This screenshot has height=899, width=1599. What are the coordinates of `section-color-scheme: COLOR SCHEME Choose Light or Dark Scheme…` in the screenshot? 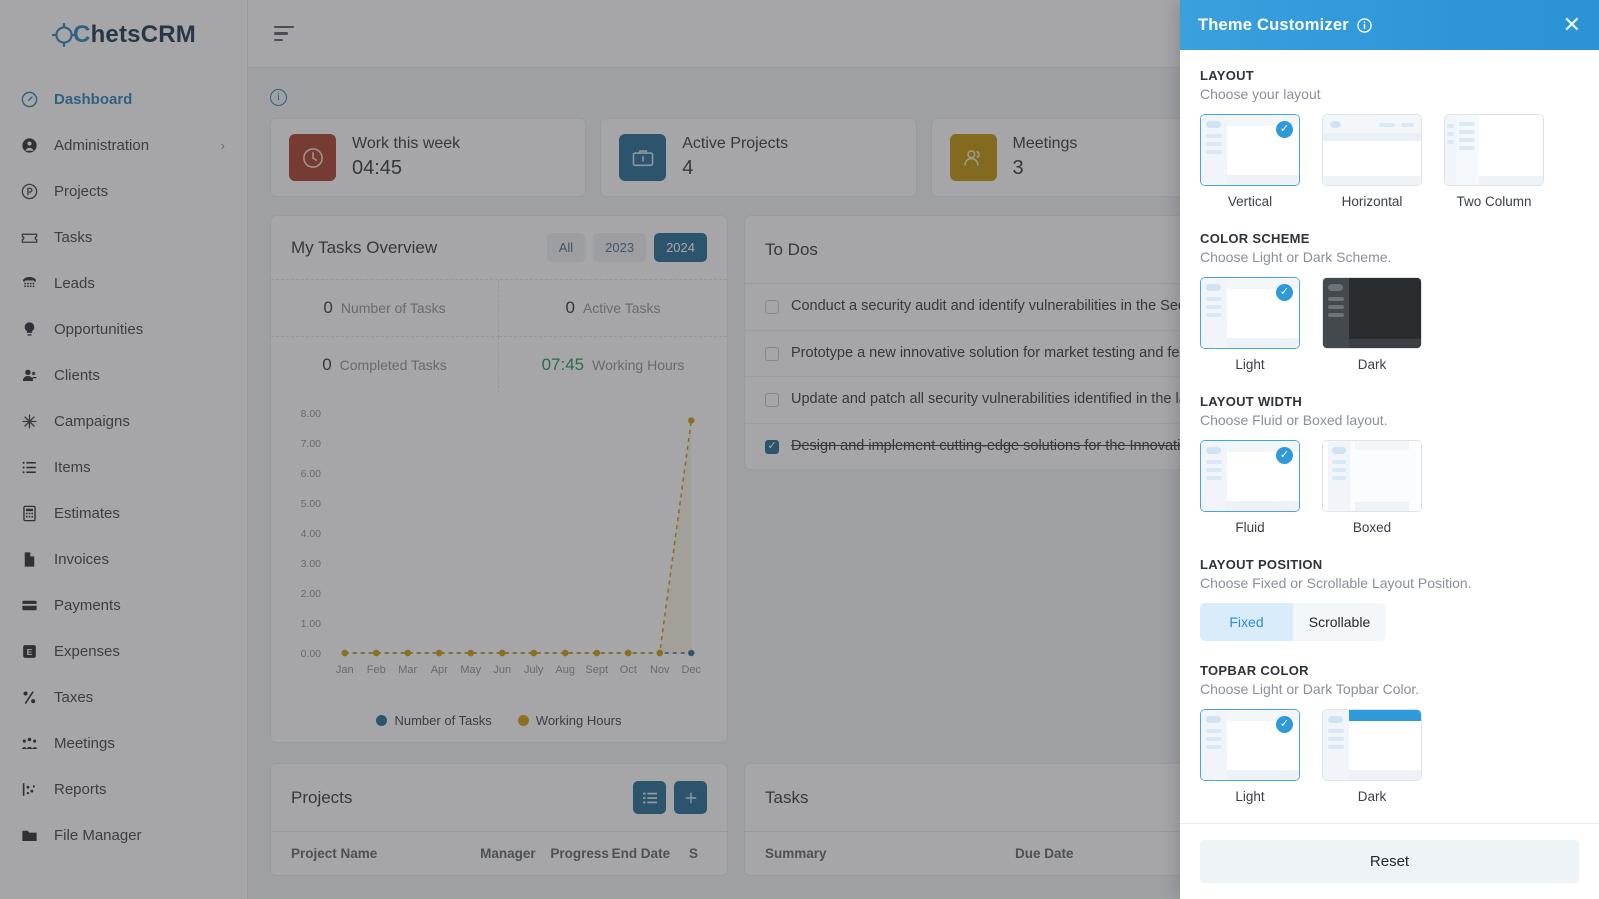 It's located at (1389, 301).